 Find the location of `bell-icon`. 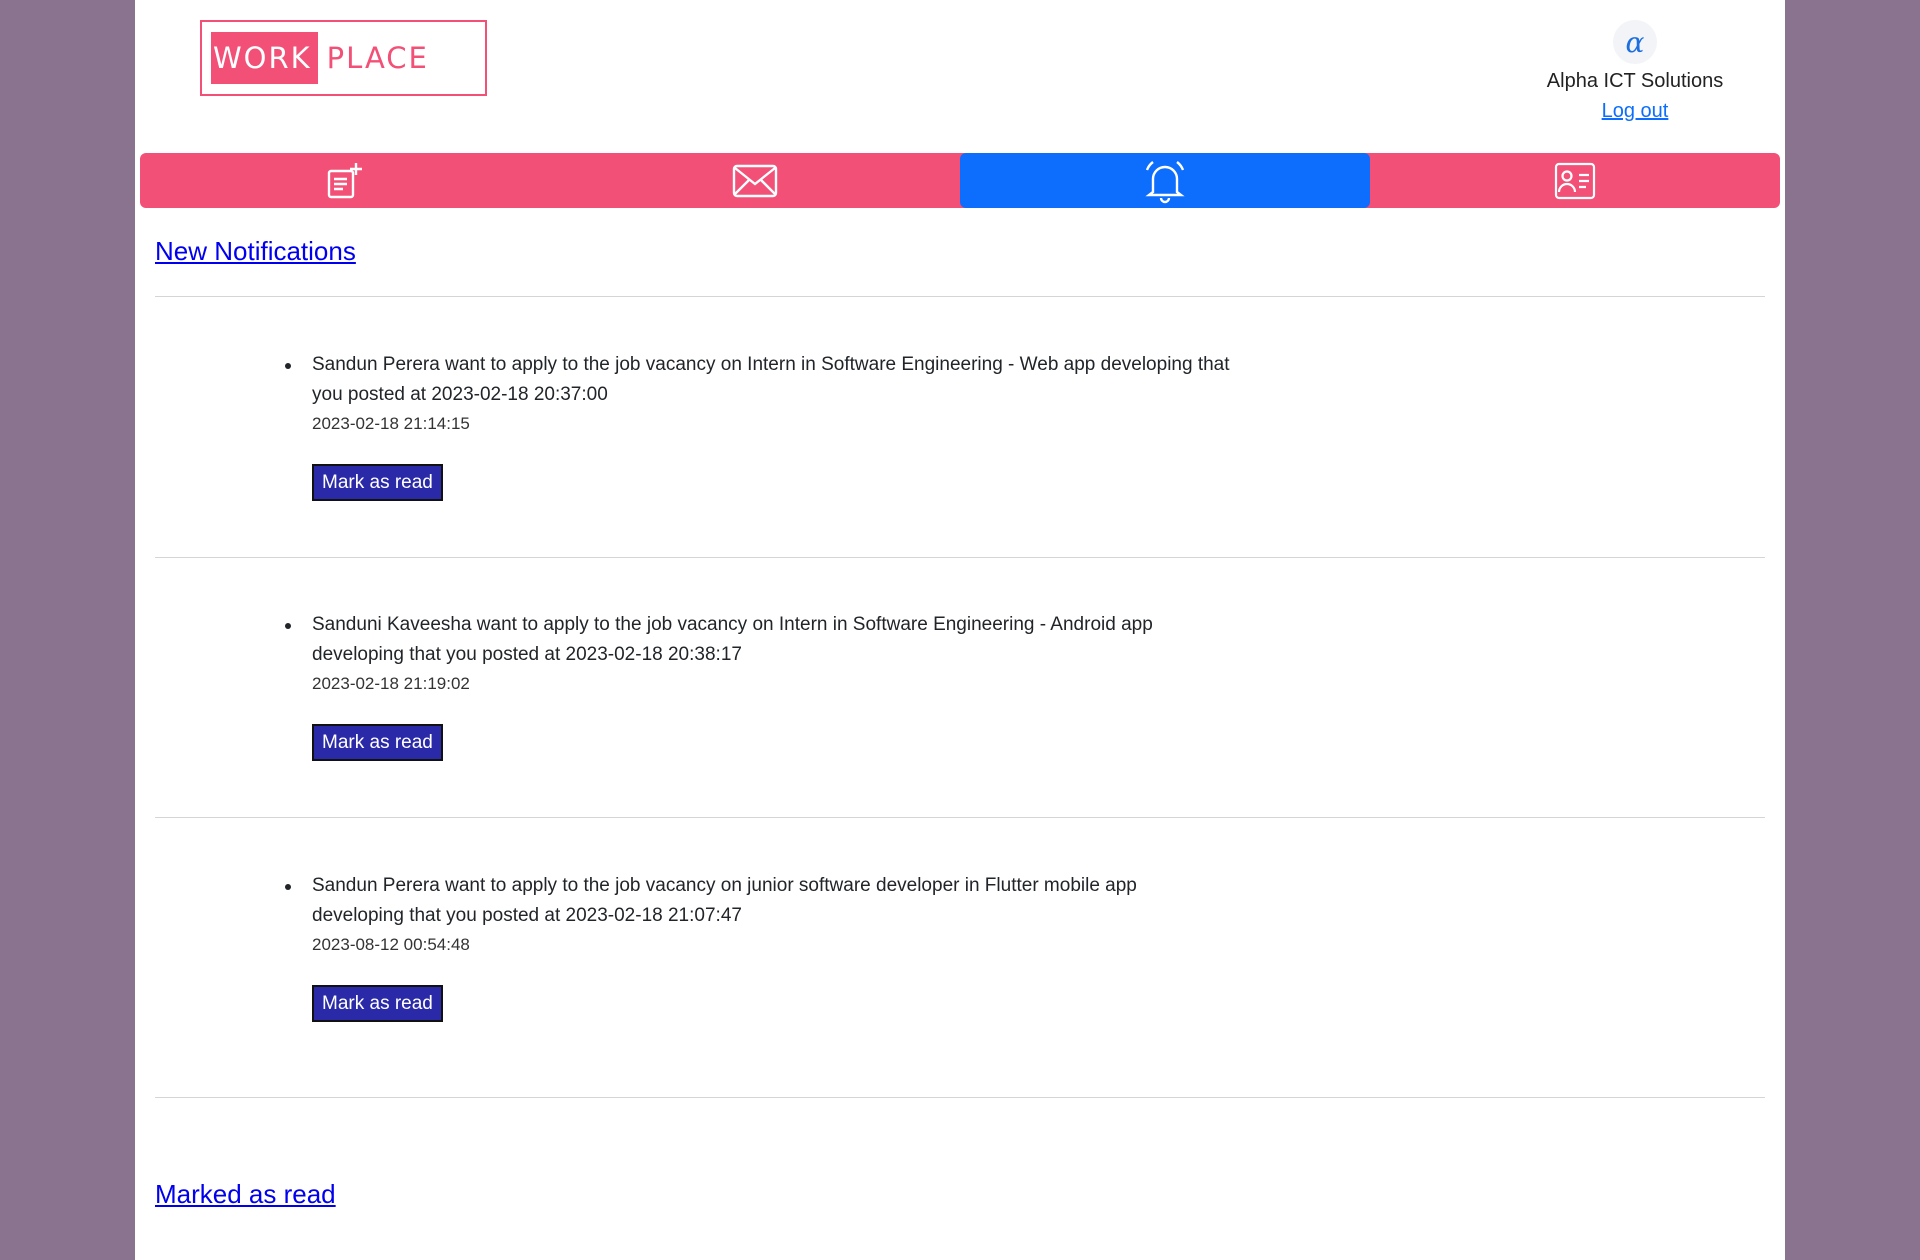

bell-icon is located at coordinates (1165, 181).